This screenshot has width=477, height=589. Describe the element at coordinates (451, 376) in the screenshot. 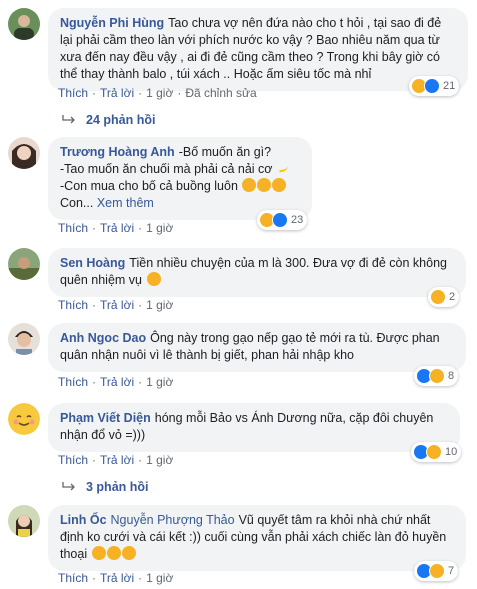

I see `reaction-count: 8` at that location.